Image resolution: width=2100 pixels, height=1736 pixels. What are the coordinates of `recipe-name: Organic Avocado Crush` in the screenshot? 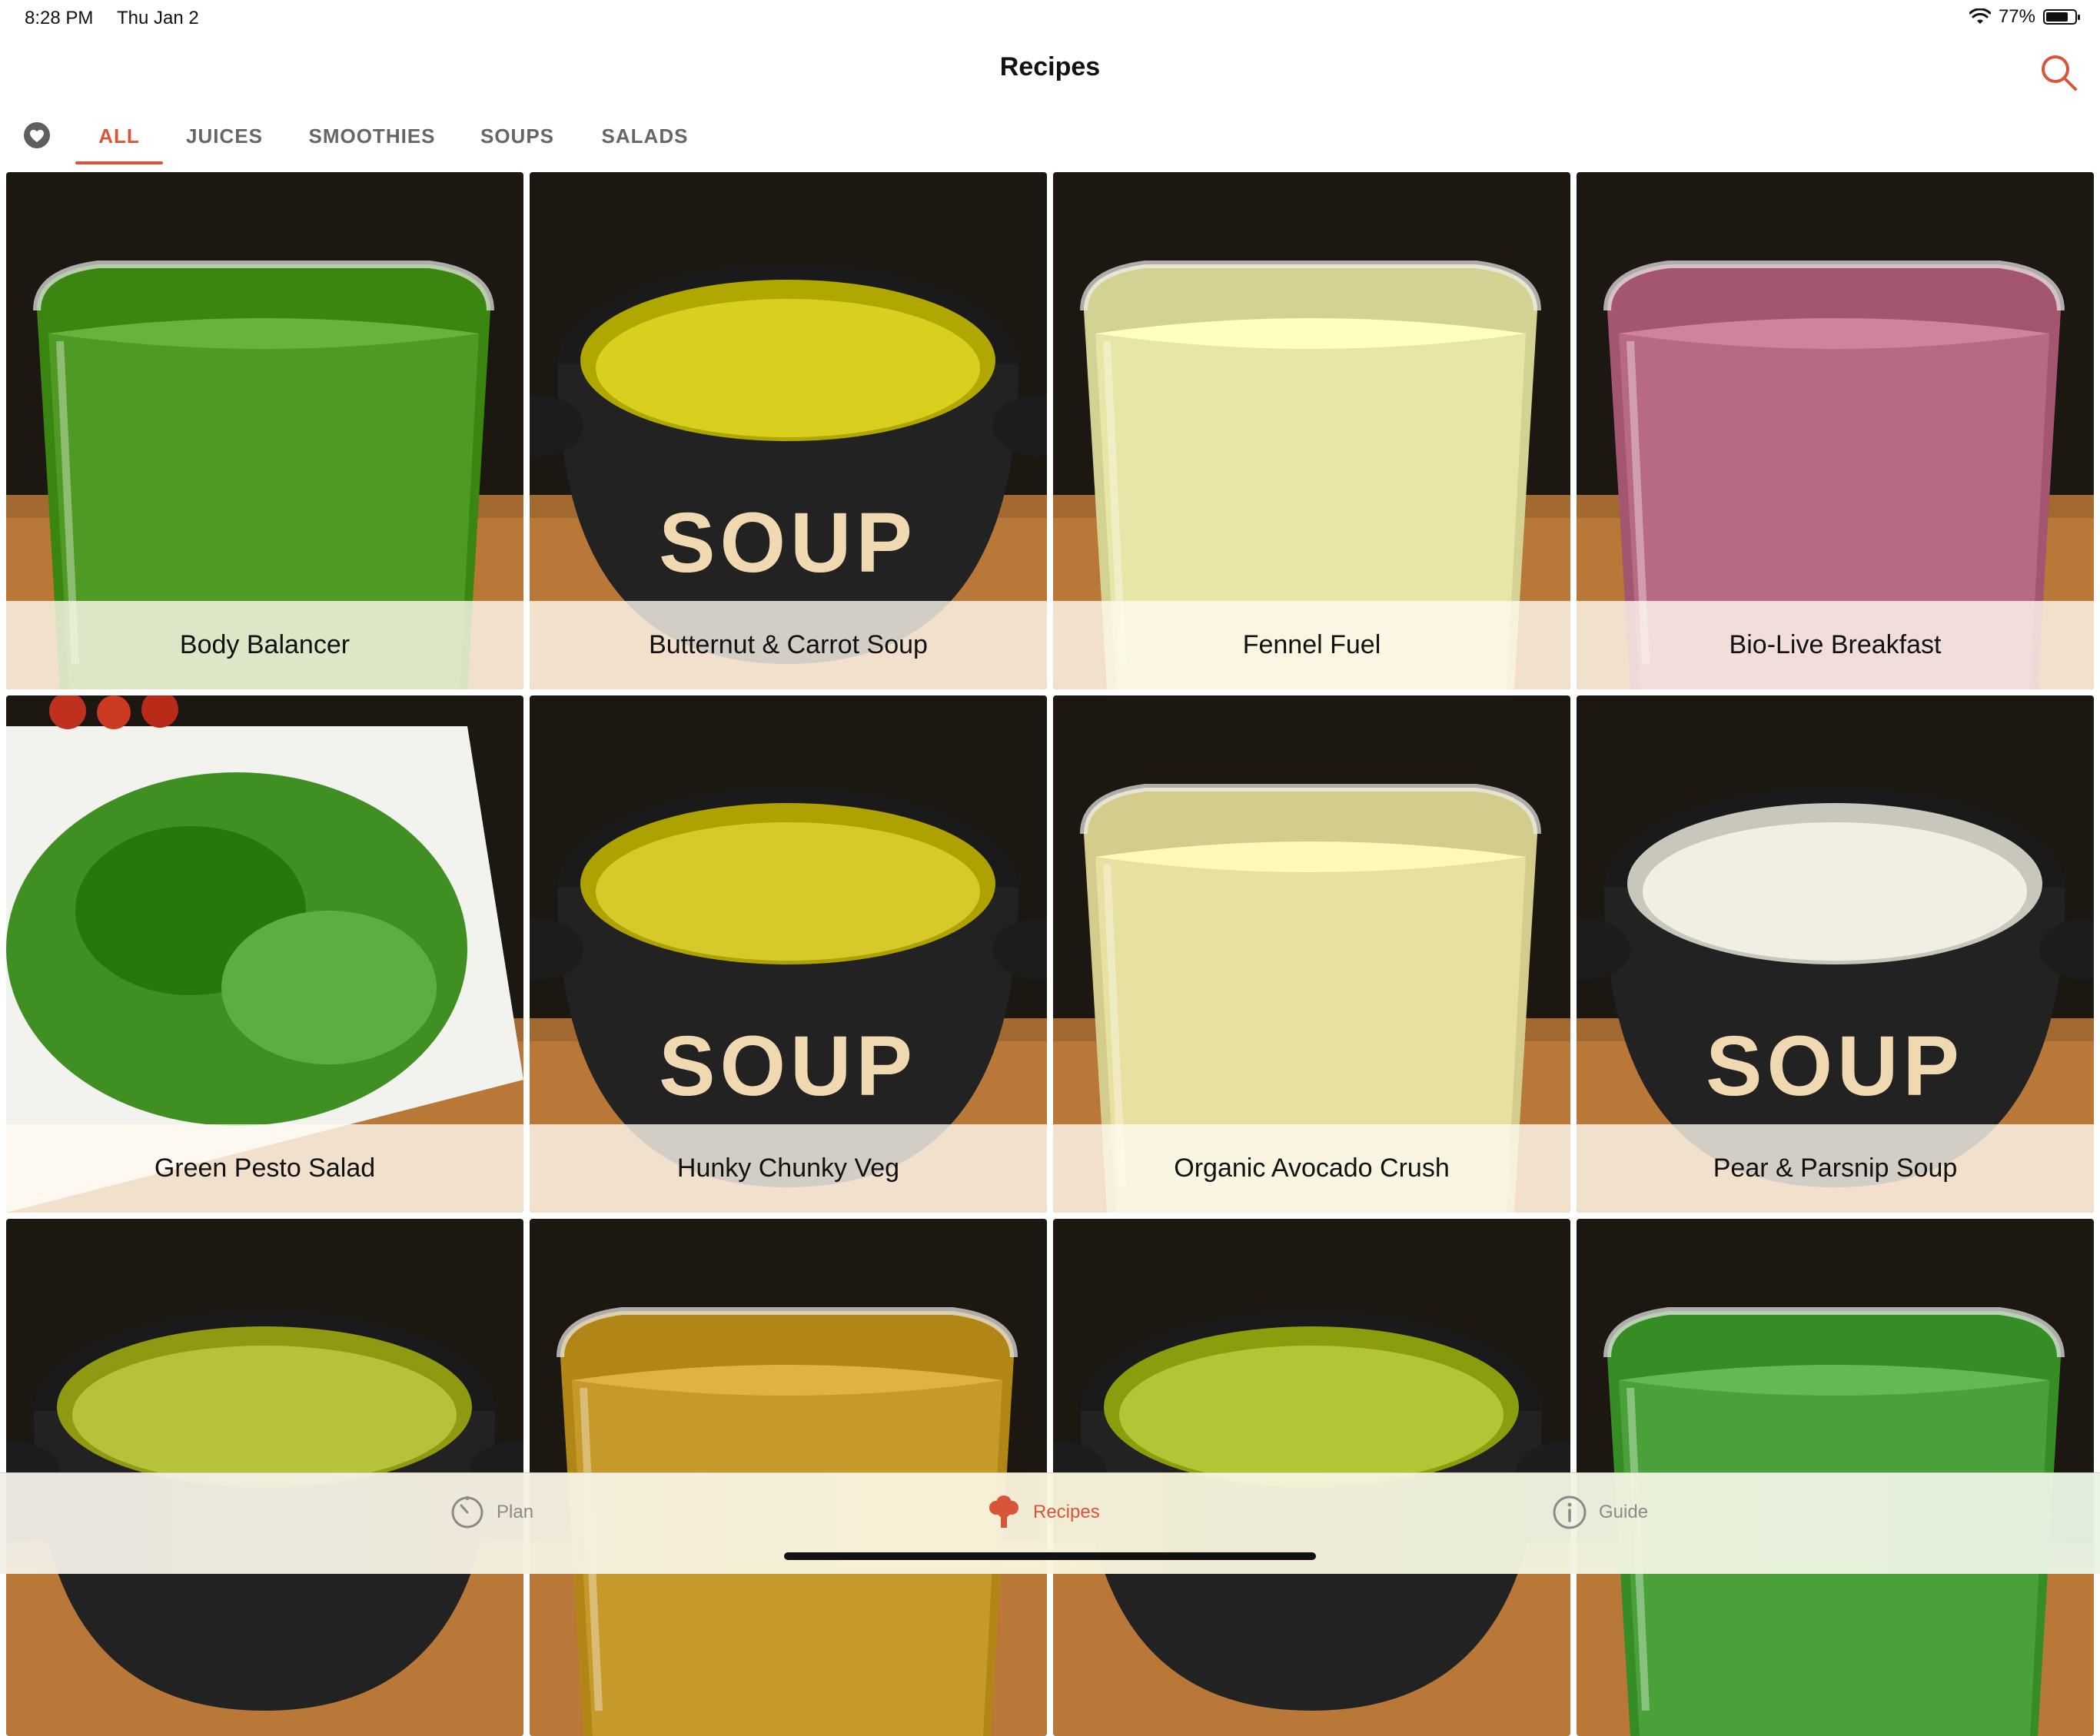 It's located at (1311, 1169).